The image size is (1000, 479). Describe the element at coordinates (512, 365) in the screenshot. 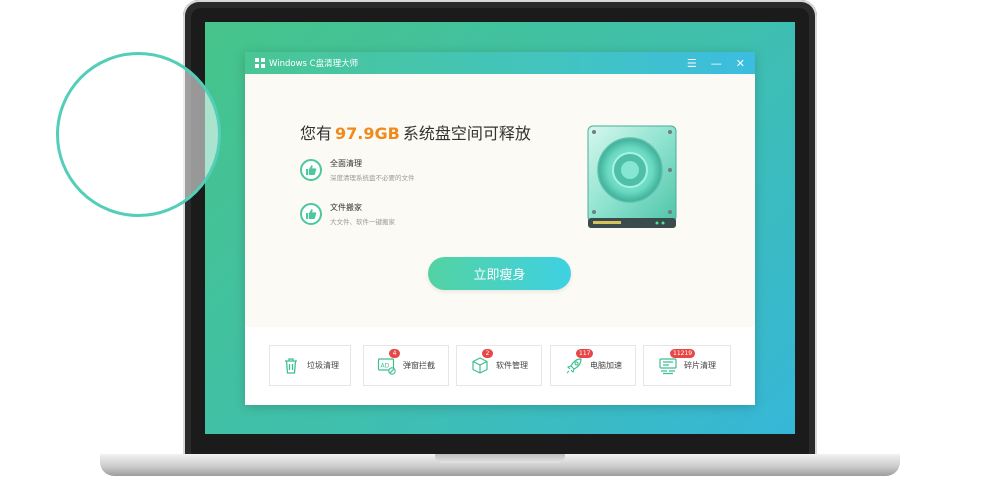

I see `tool-label: 软件管理` at that location.